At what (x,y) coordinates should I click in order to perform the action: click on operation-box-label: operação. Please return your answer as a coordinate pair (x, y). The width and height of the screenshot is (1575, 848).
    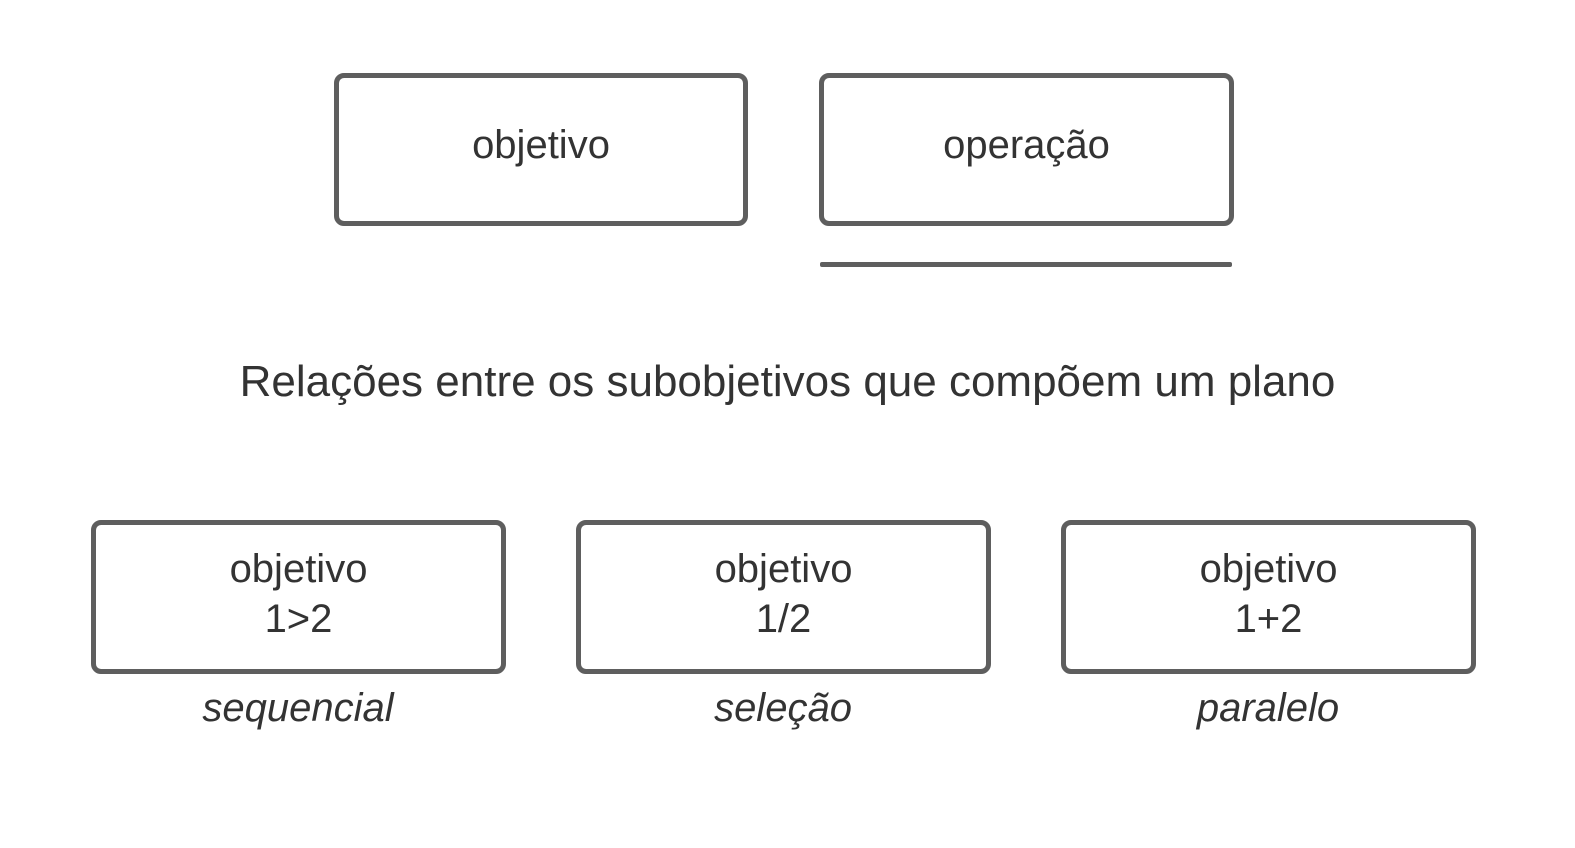
    Looking at the image, I should click on (1026, 145).